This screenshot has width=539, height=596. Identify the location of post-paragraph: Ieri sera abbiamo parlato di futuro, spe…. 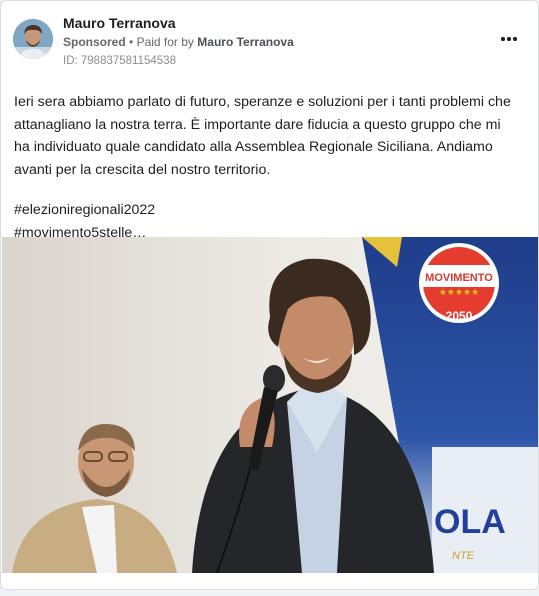
(262, 136).